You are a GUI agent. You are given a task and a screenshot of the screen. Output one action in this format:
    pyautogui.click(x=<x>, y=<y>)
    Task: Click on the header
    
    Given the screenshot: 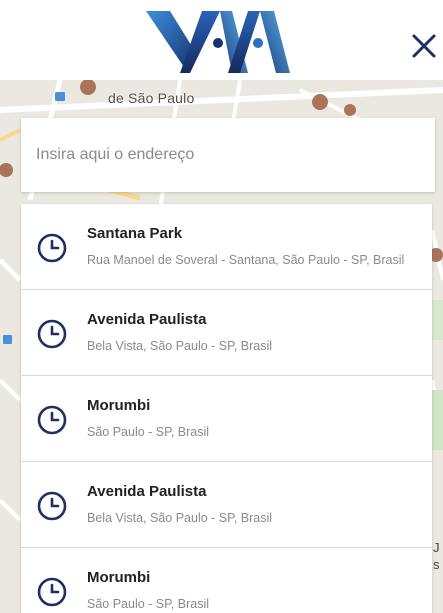 What is the action you would take?
    pyautogui.click(x=221, y=40)
    